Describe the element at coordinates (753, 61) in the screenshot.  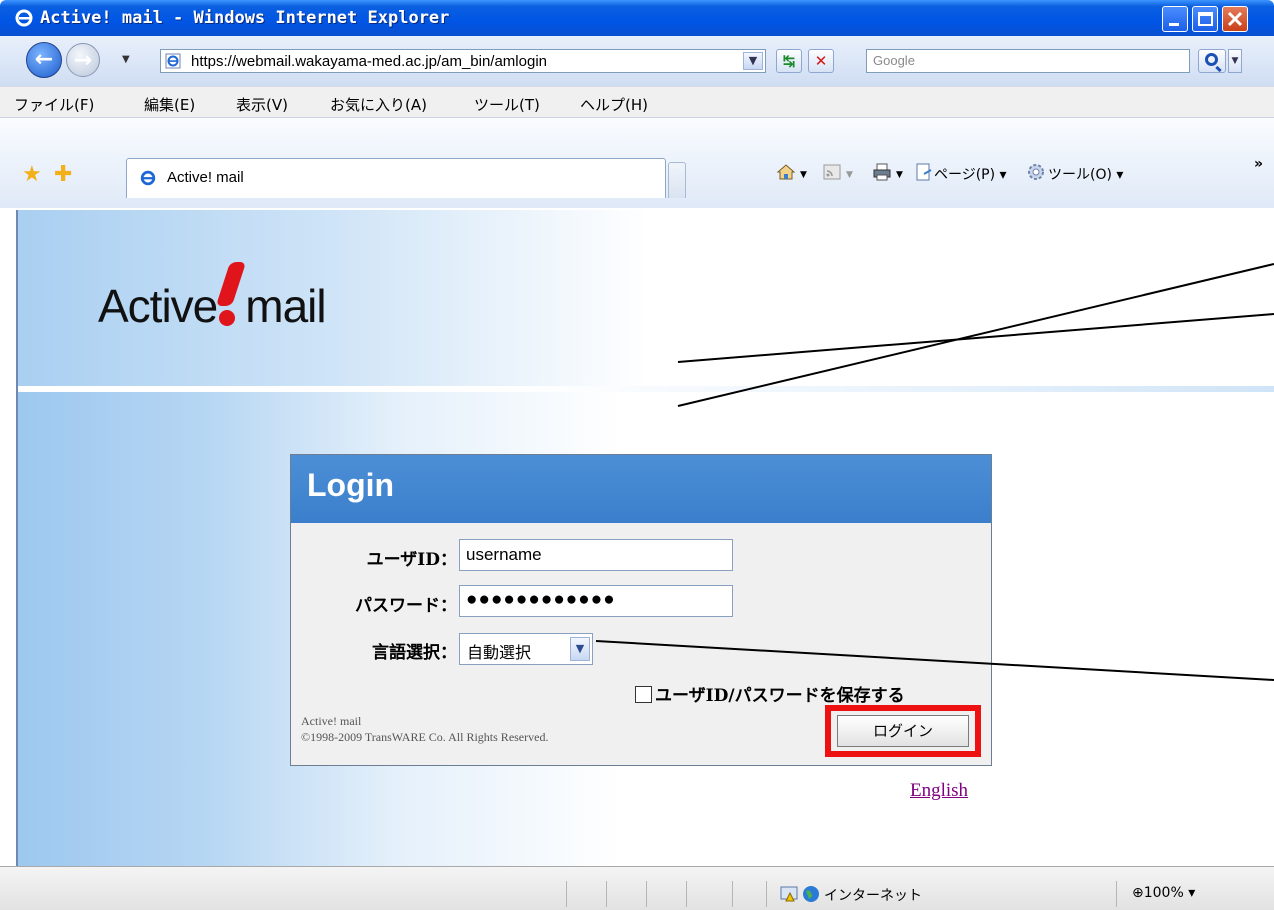
I see `address-dropdown-button: ▼` at that location.